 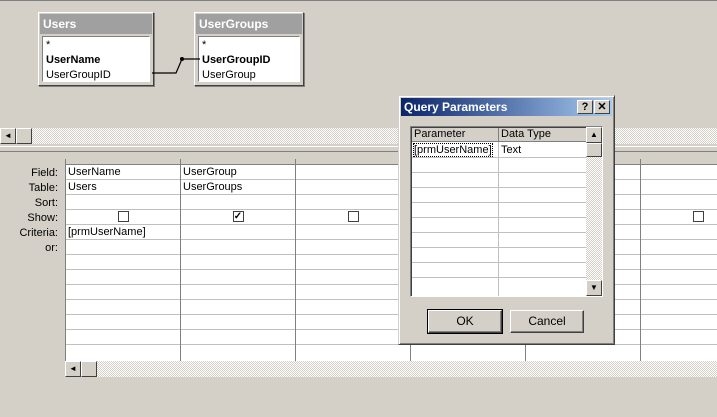 I want to click on users-field-list: * UserName UserGroupID, so click(x=96, y=59).